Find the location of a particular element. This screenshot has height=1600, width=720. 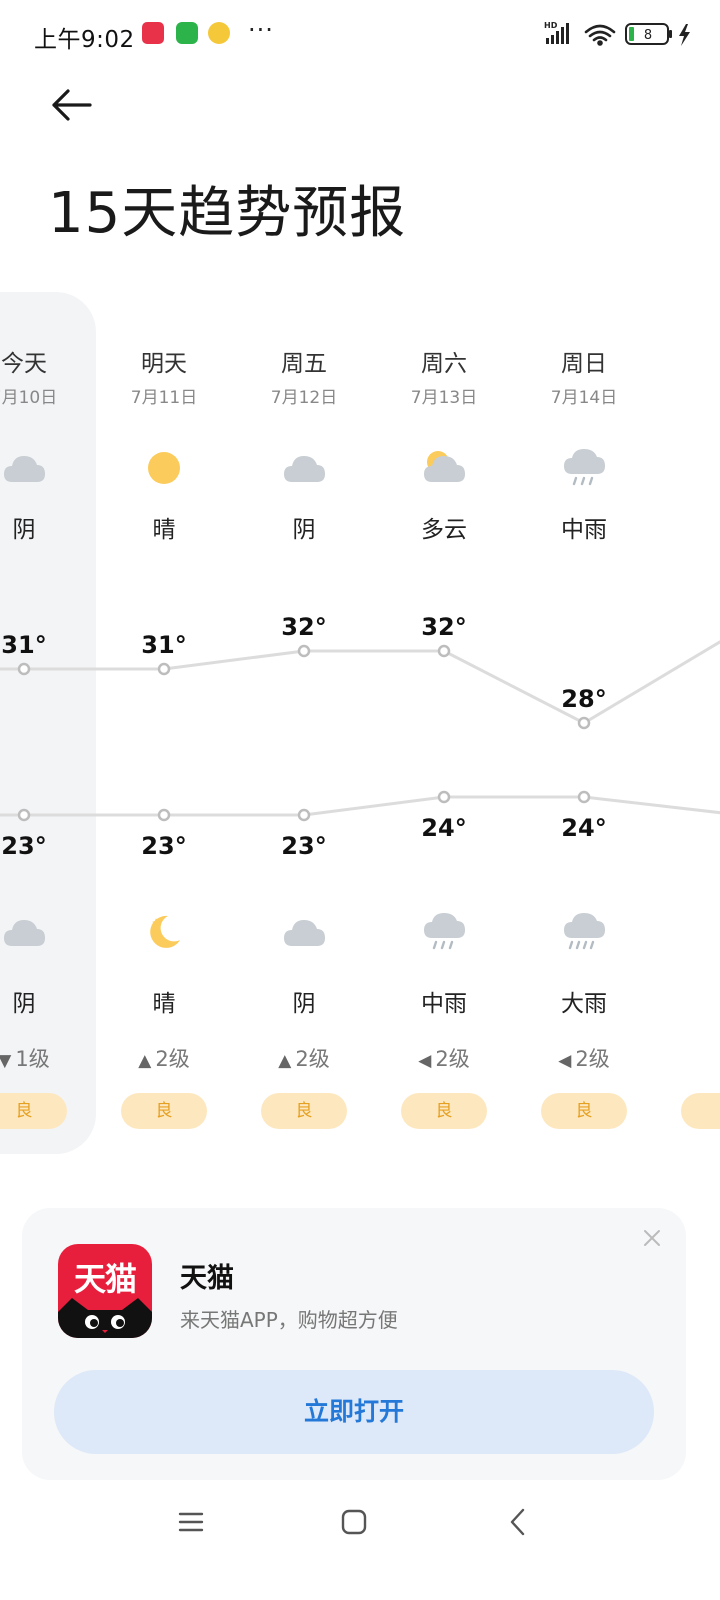

ad-app-name: 天猫 is located at coordinates (207, 1278).